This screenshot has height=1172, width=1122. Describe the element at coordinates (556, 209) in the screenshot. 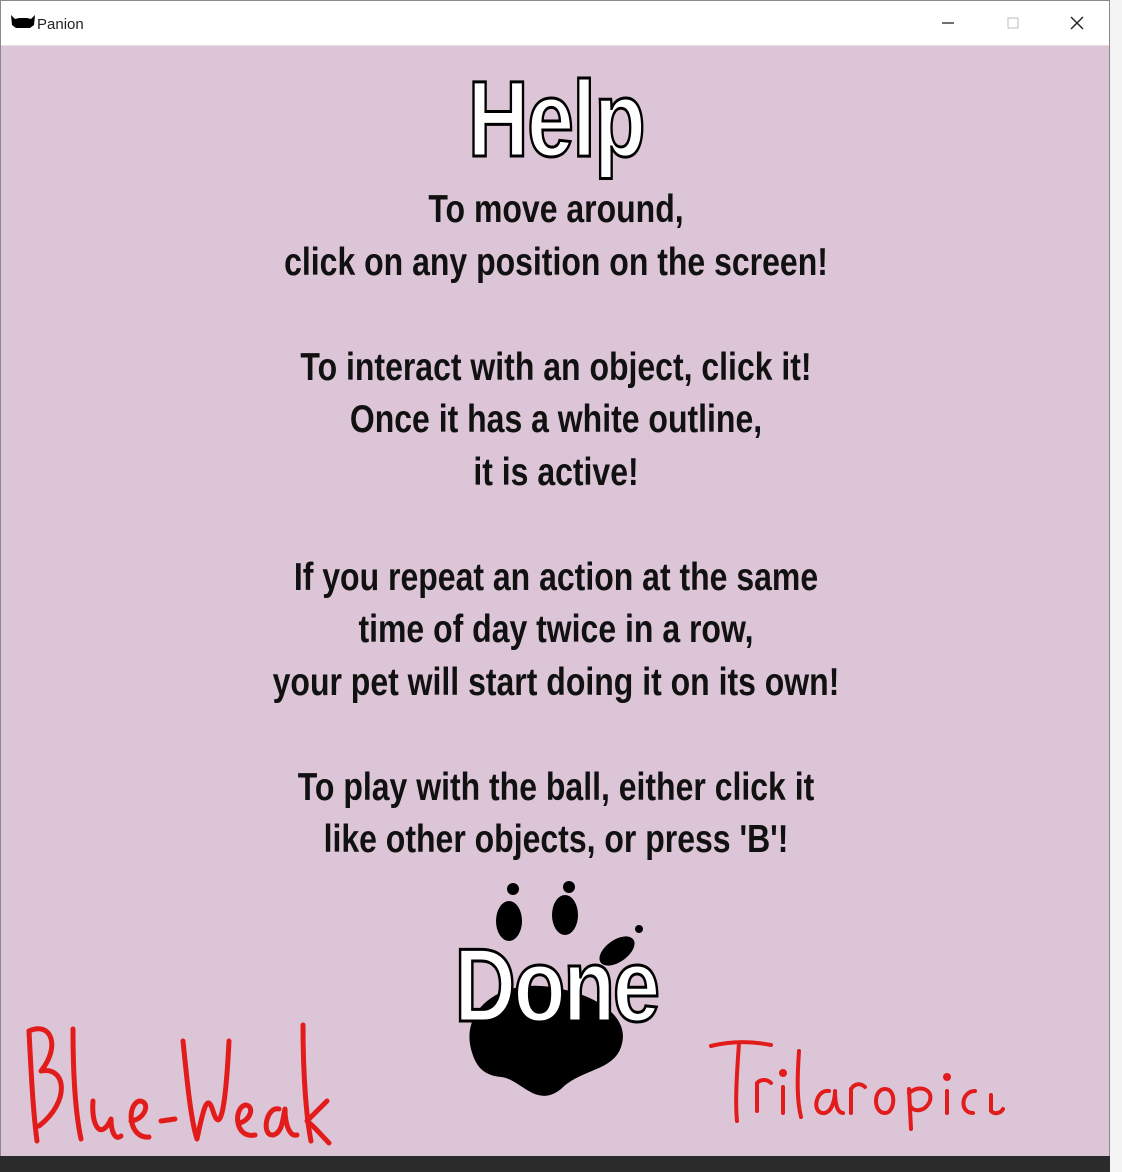

I see `help-line: To move around,` at that location.